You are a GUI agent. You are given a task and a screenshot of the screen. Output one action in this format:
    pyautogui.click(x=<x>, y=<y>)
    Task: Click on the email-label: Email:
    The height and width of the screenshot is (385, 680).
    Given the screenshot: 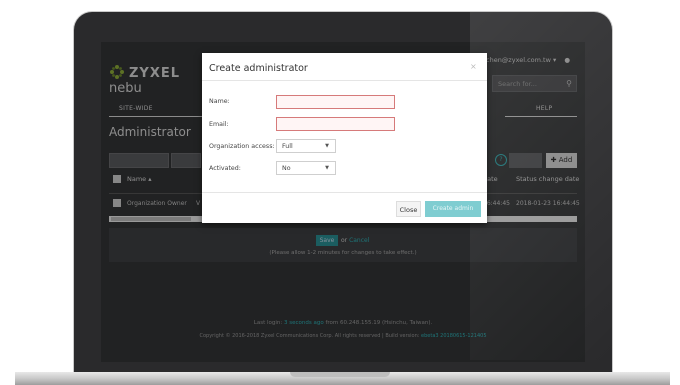 What is the action you would take?
    pyautogui.click(x=219, y=124)
    